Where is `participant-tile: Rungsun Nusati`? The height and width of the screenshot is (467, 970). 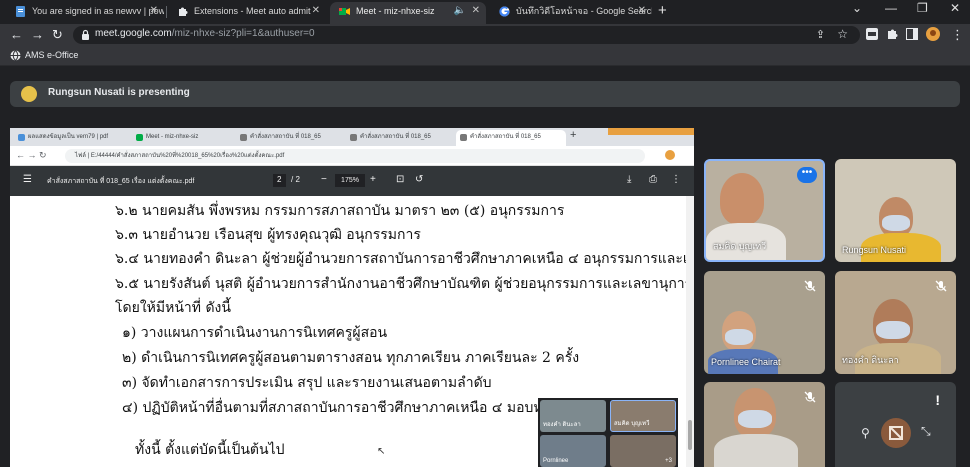
participant-tile: Rungsun Nusati is located at coordinates (895, 210).